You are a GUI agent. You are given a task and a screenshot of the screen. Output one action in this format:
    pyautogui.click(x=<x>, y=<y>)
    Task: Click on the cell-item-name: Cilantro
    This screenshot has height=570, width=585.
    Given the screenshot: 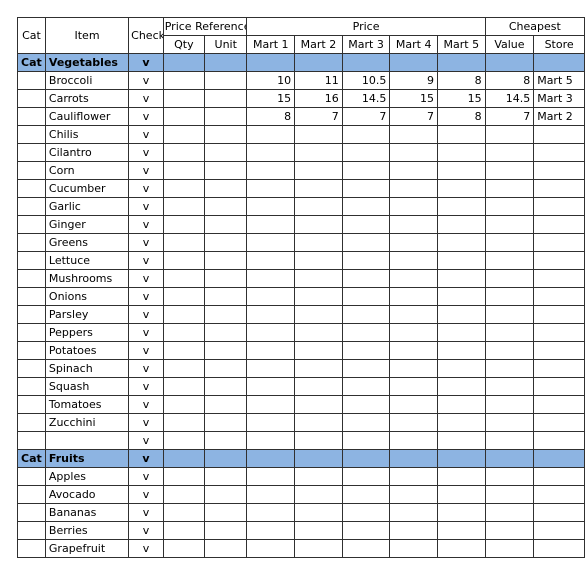 What is the action you would take?
    pyautogui.click(x=87, y=152)
    